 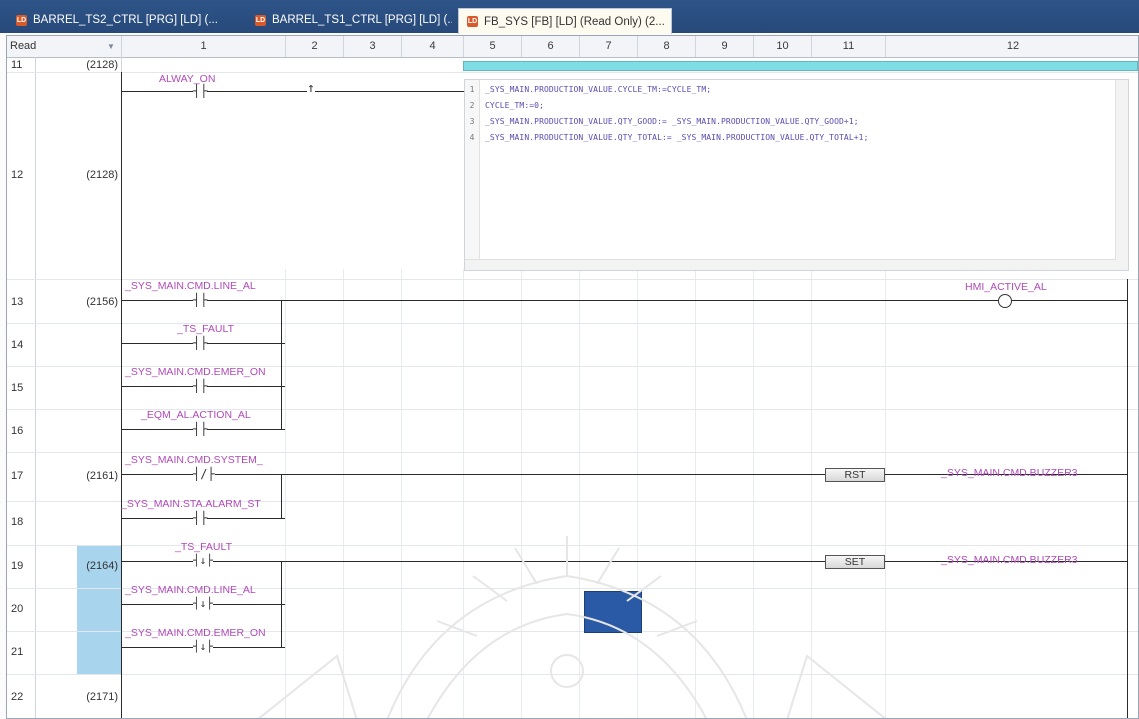 I want to click on contact-label: _SYS_MAIN.STA.ALARM_ST, so click(x=191, y=504).